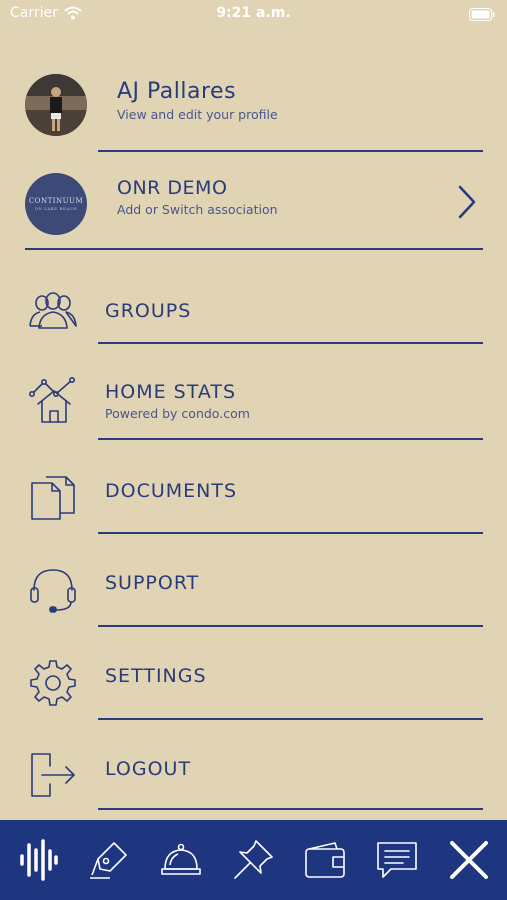 The image size is (507, 900). What do you see at coordinates (171, 392) in the screenshot?
I see `home-stats-label: HOME STATS` at bounding box center [171, 392].